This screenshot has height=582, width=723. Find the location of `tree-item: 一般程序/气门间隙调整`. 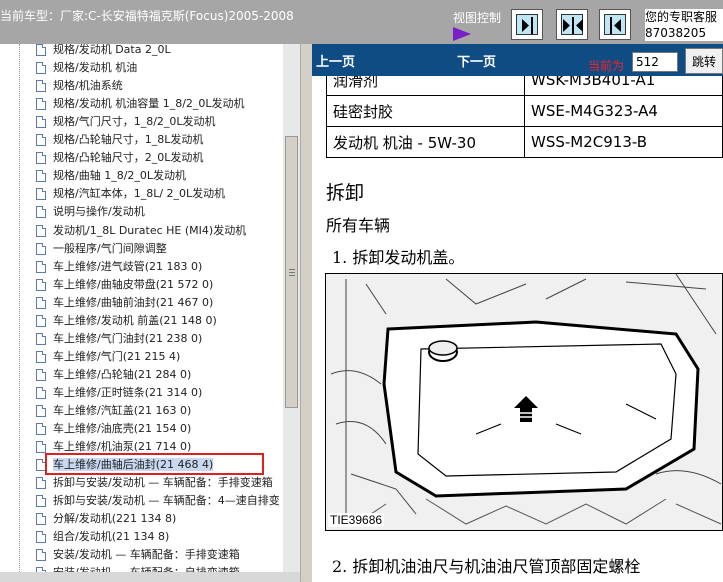

tree-item: 一般程序/气门间隙调整 is located at coordinates (101, 249).